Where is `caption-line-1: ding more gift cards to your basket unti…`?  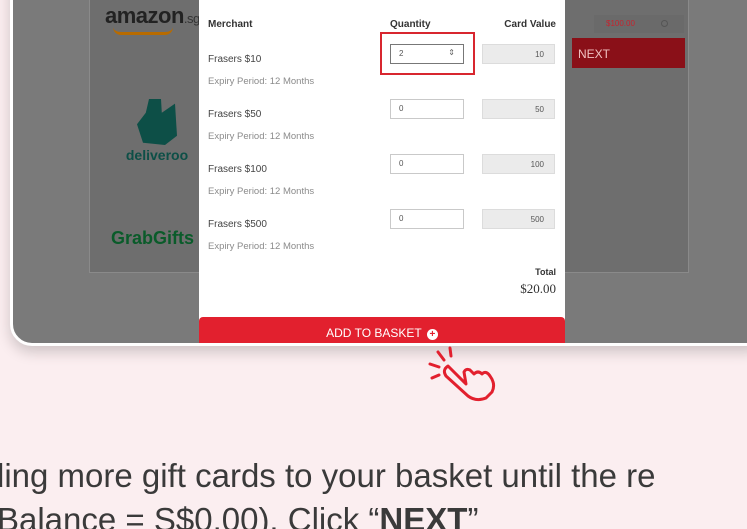 caption-line-1: ding more gift cards to your basket unti… is located at coordinates (328, 475).